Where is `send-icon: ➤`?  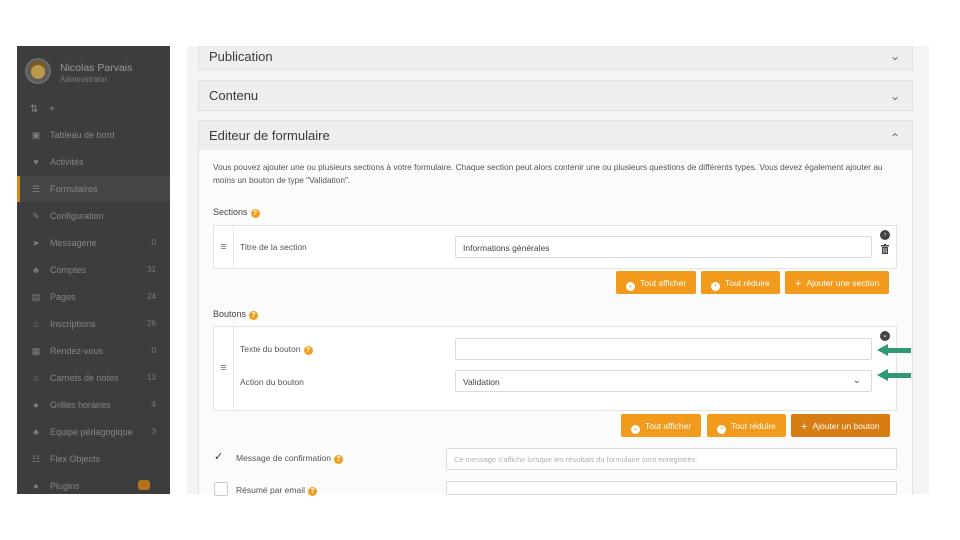
send-icon: ➤ is located at coordinates (36, 243).